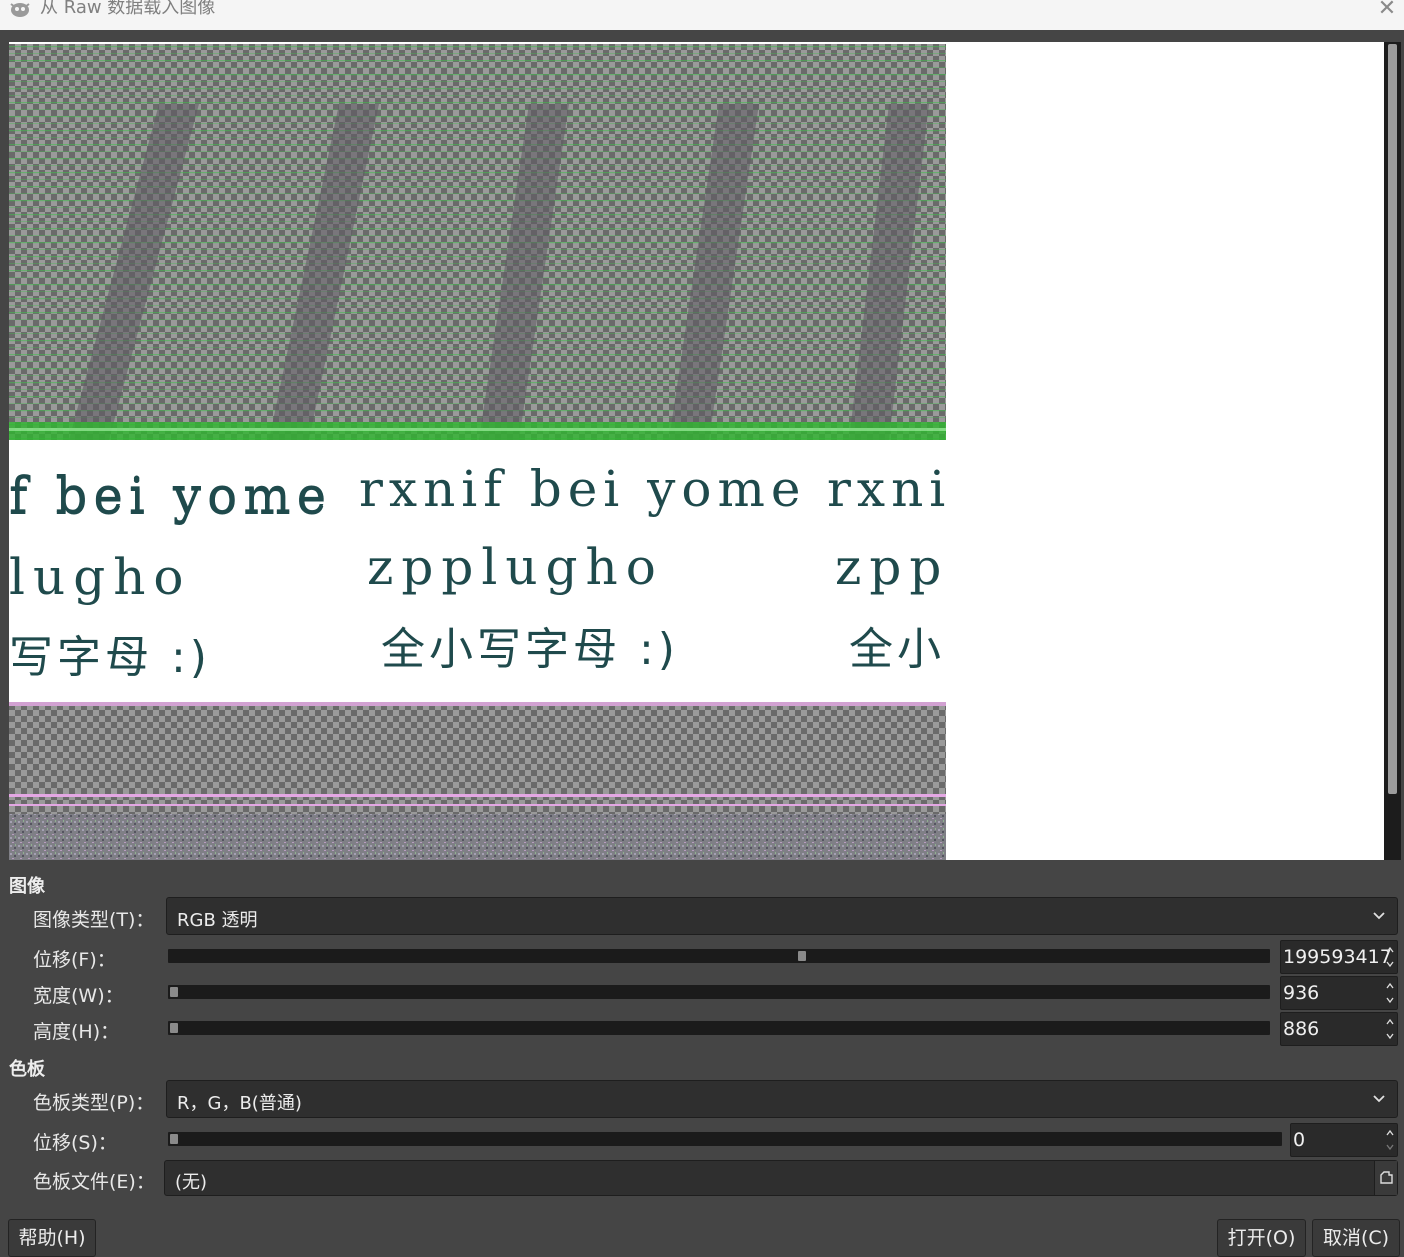 The height and width of the screenshot is (1257, 1404). What do you see at coordinates (781, 1178) in the screenshot?
I see `palette-file-chooser: (无)` at bounding box center [781, 1178].